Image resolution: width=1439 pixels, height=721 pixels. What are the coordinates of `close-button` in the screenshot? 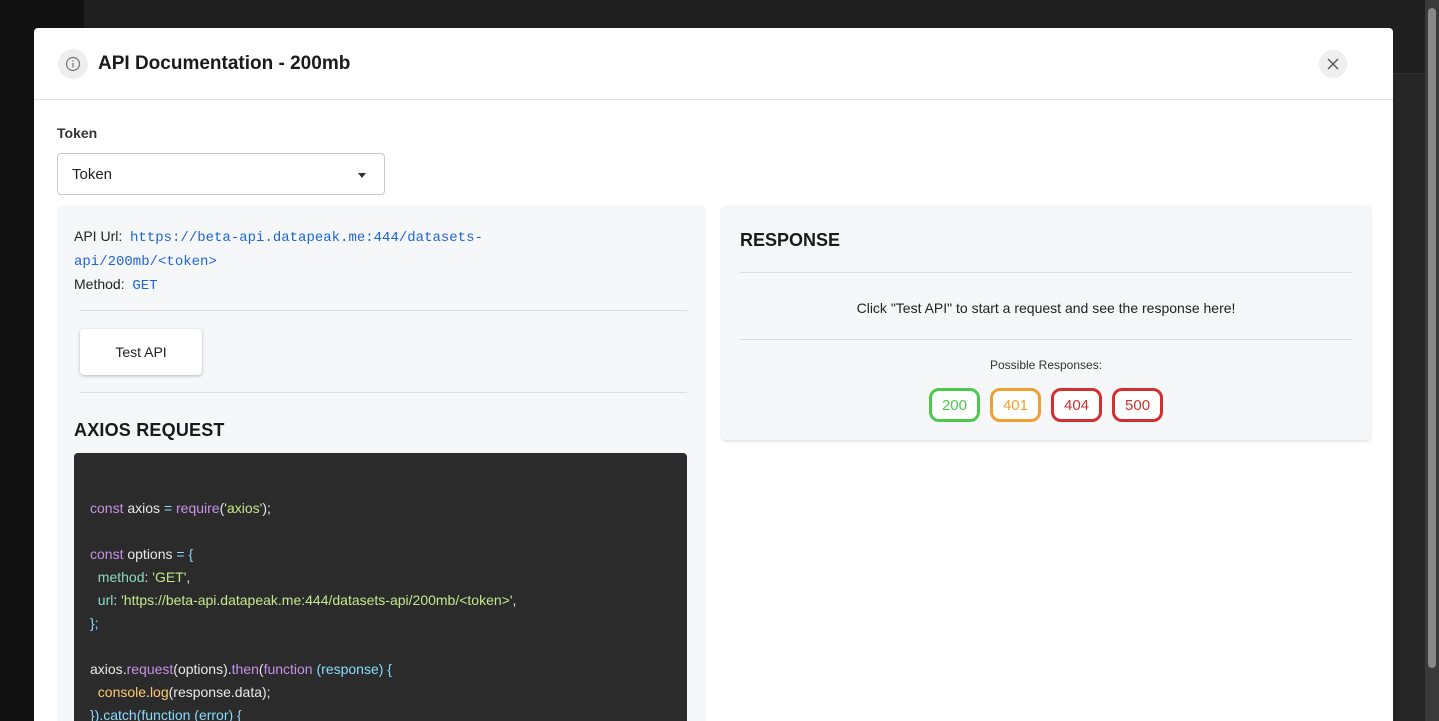 It's located at (1333, 63).